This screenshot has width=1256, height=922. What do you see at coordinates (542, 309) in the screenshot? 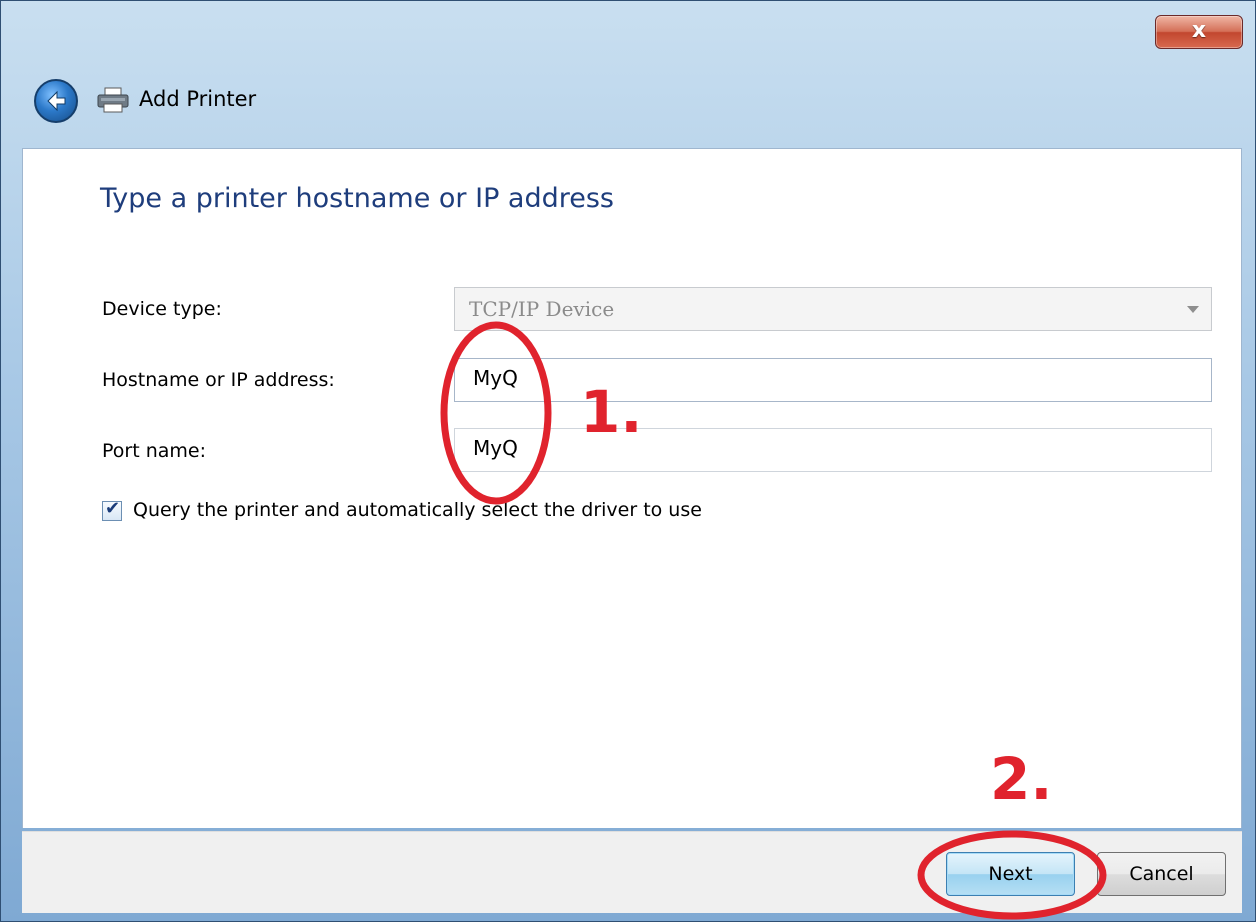
I see `device-type-value: TCP/IP Device` at bounding box center [542, 309].